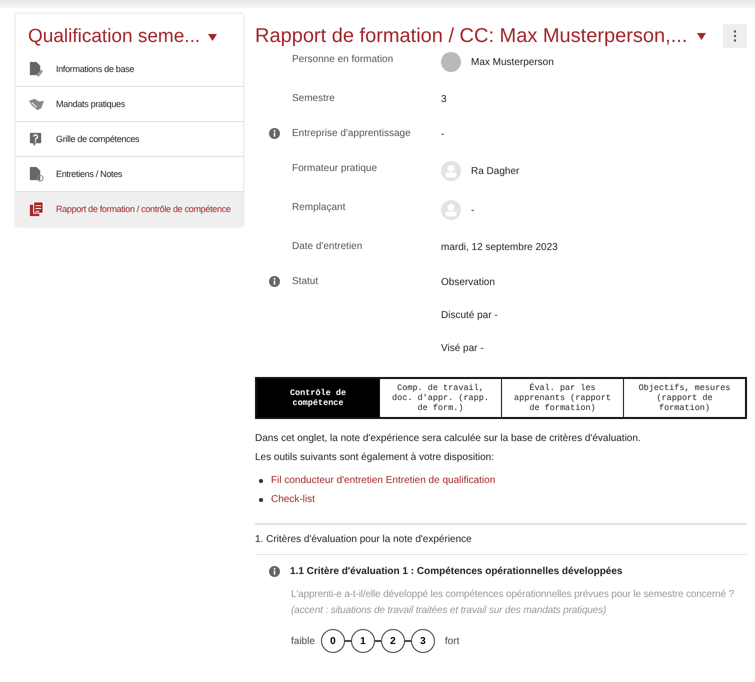  I want to click on kebab-icon, so click(735, 36).